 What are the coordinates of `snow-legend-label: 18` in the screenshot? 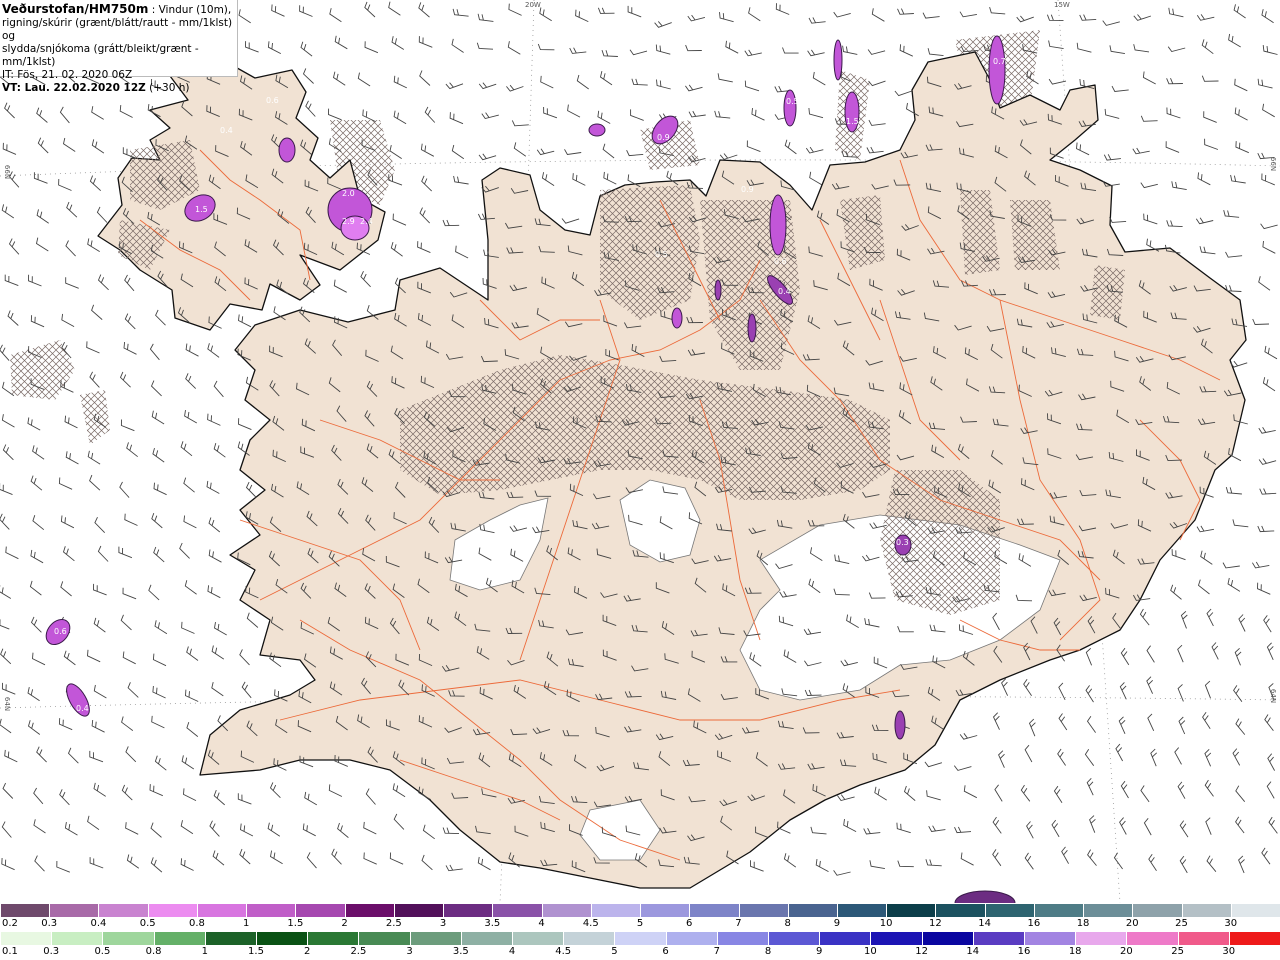 It's located at (1083, 923).